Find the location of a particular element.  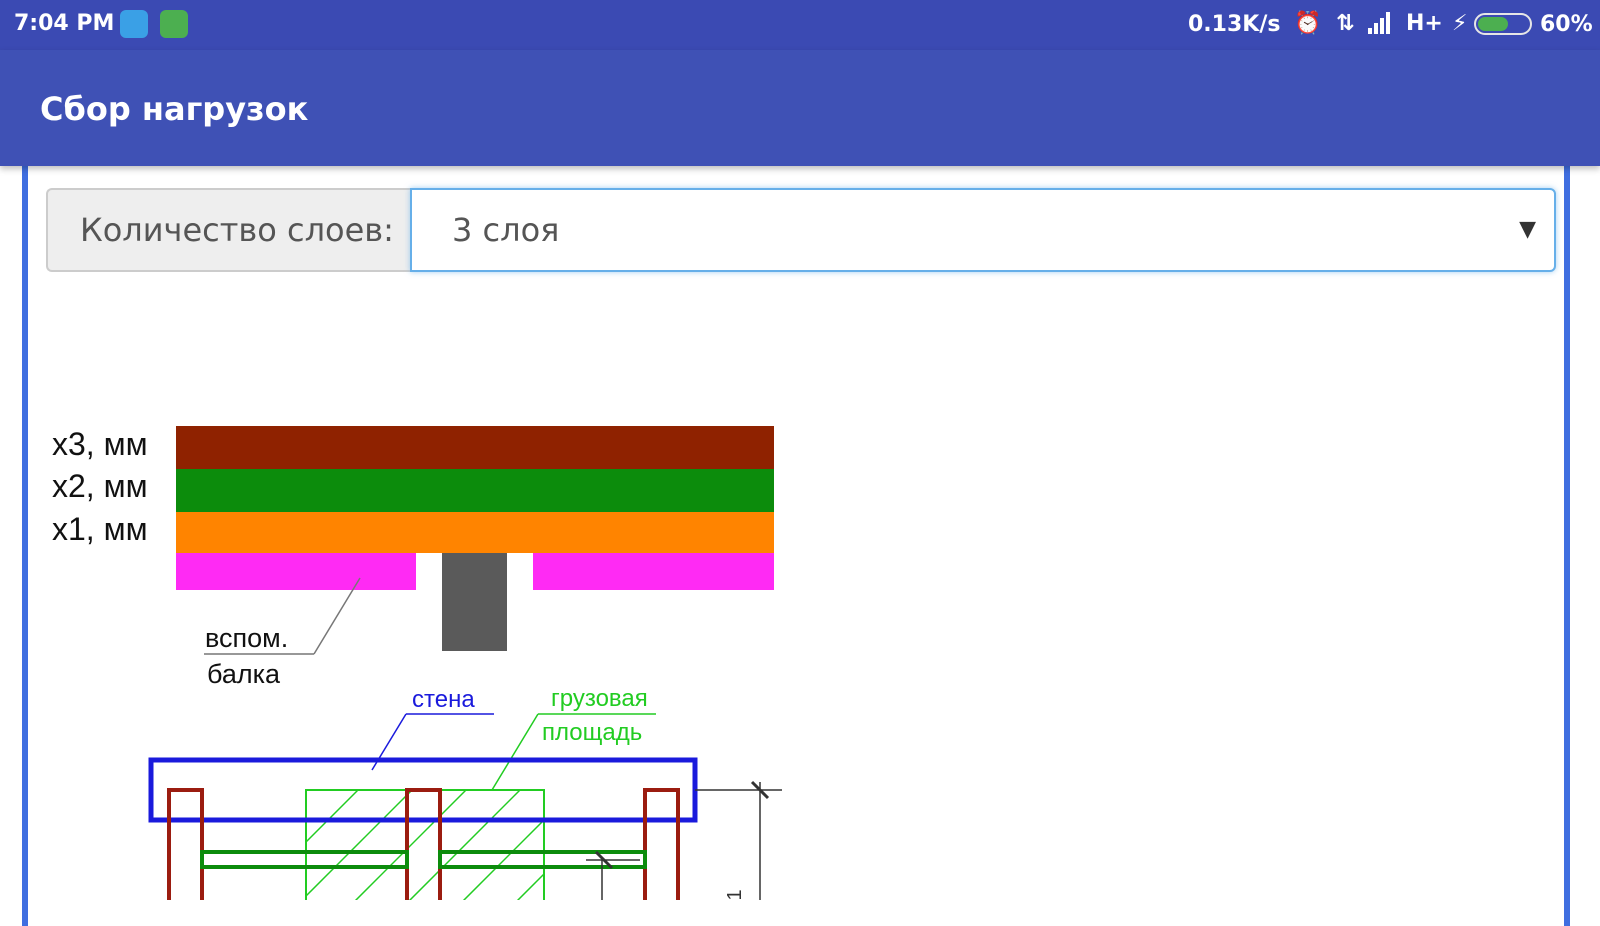

column-right is located at coordinates (661, 844).